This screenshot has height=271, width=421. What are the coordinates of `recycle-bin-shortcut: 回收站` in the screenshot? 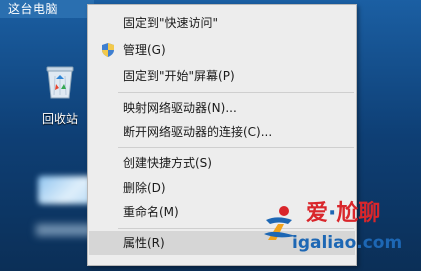 It's located at (60, 93).